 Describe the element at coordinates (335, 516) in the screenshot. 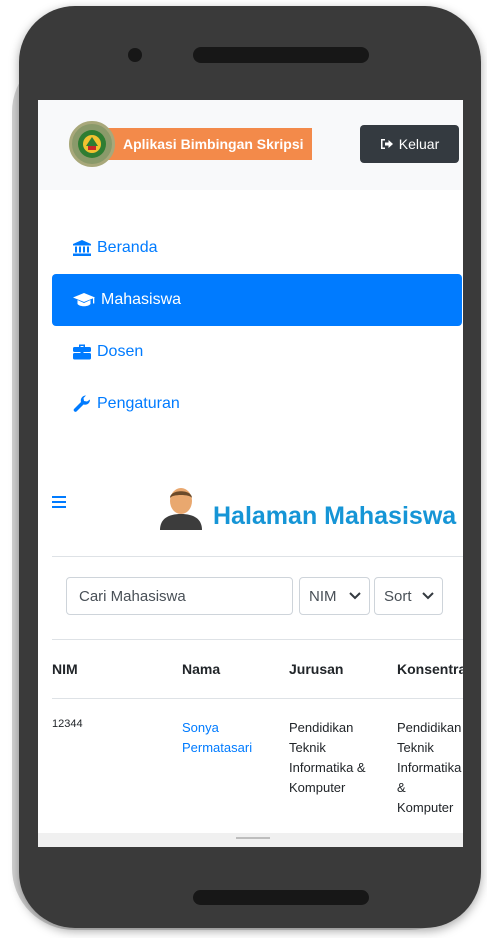

I see `page-title: Halaman Mahasiswa` at that location.